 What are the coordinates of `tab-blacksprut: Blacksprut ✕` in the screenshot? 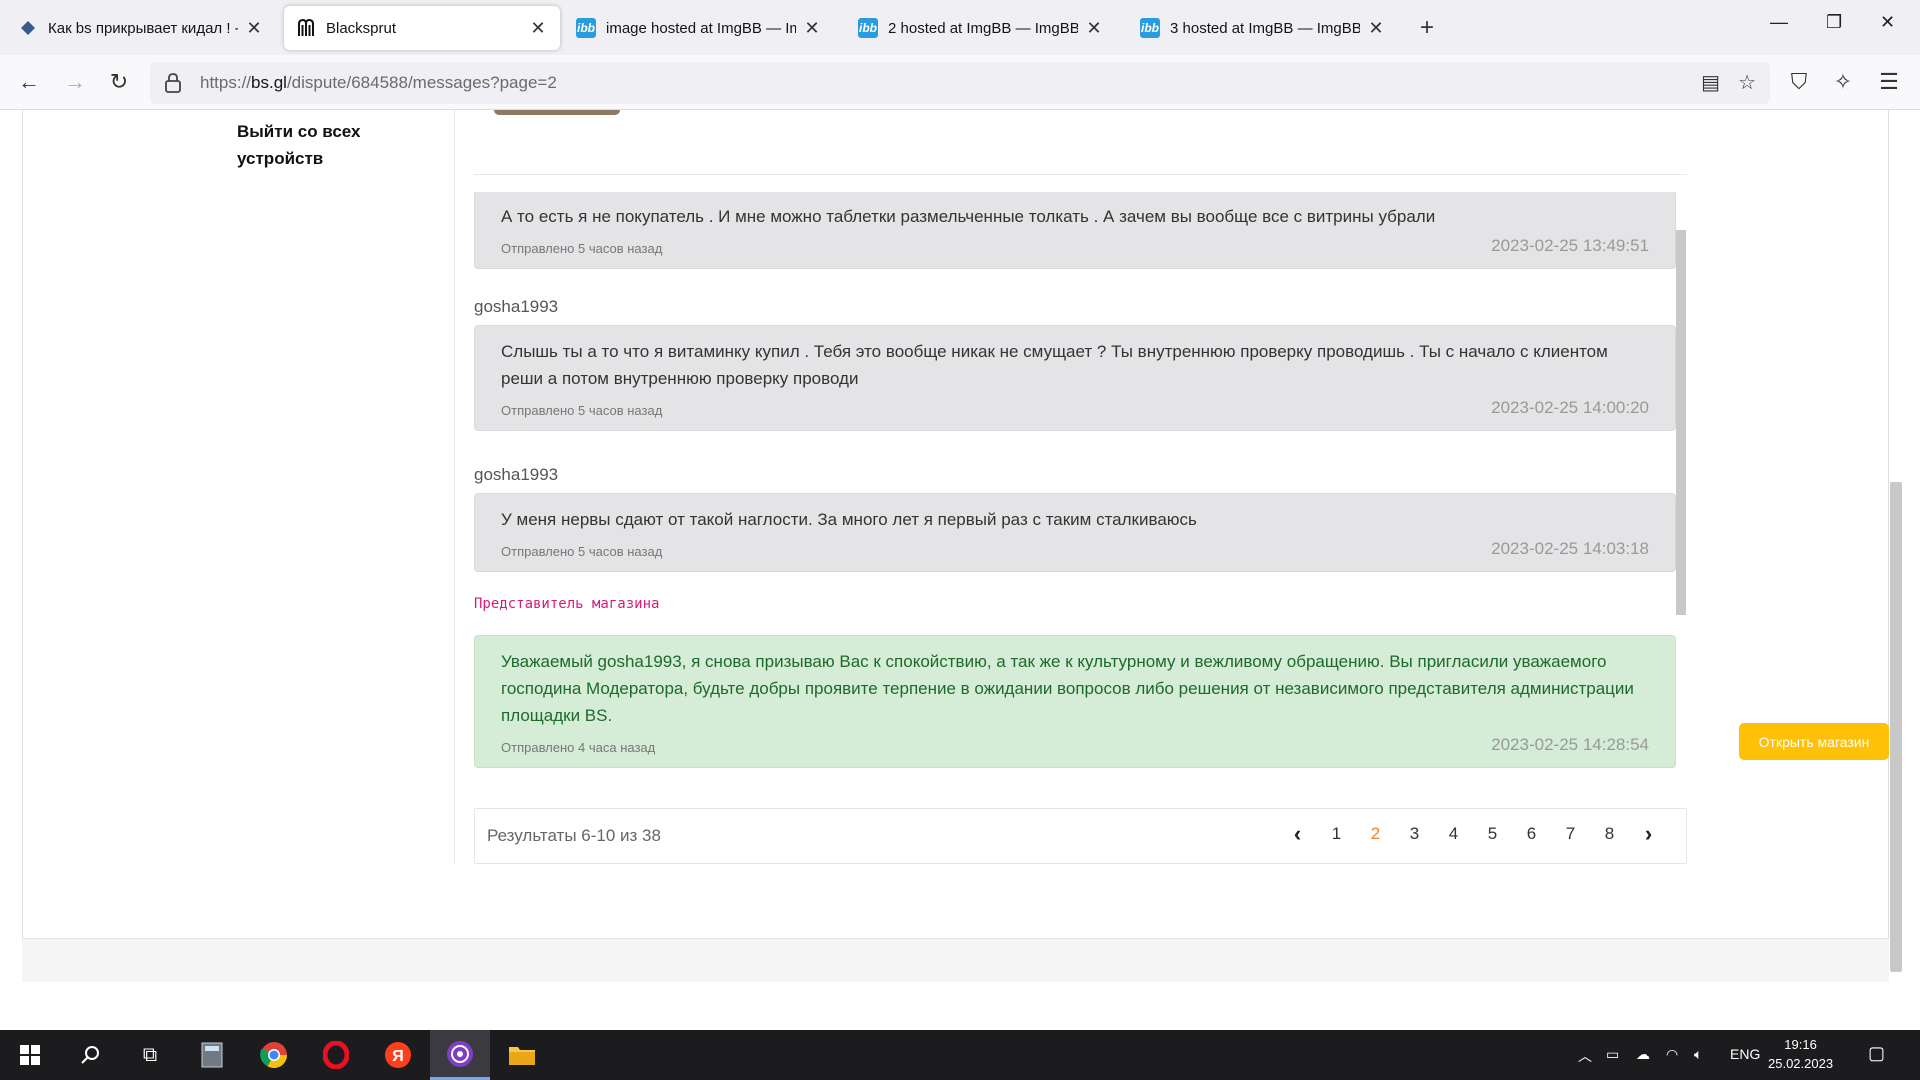 It's located at (422, 28).